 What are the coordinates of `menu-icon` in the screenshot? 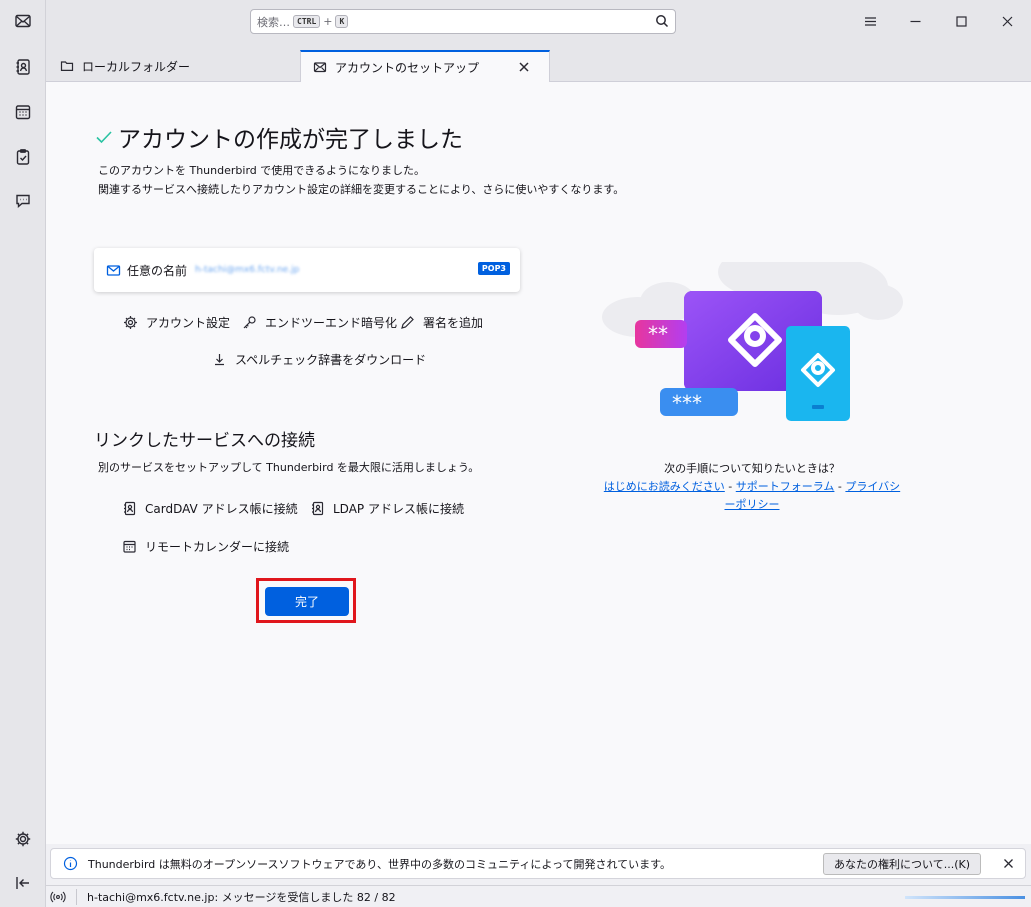 It's located at (870, 21).